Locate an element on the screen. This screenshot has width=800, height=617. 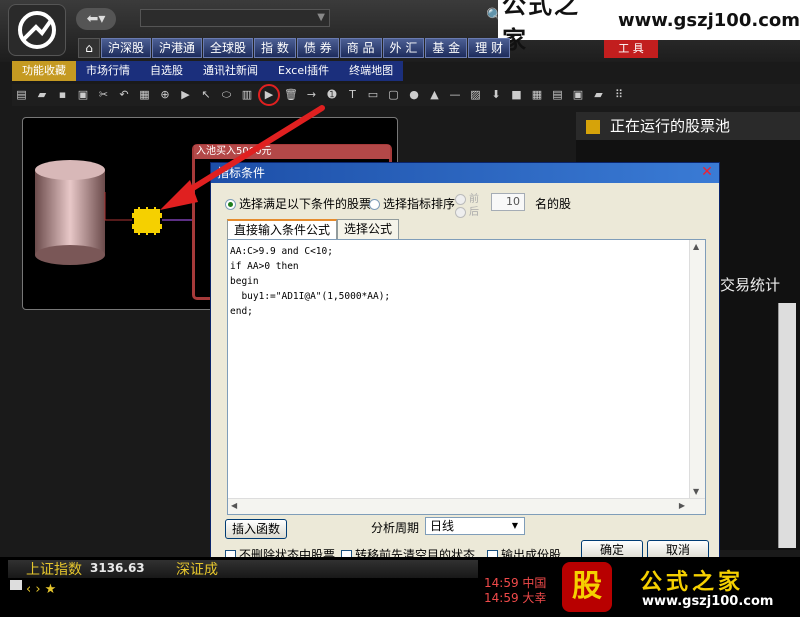
stack-icon: ▣ is located at coordinates (578, 95).